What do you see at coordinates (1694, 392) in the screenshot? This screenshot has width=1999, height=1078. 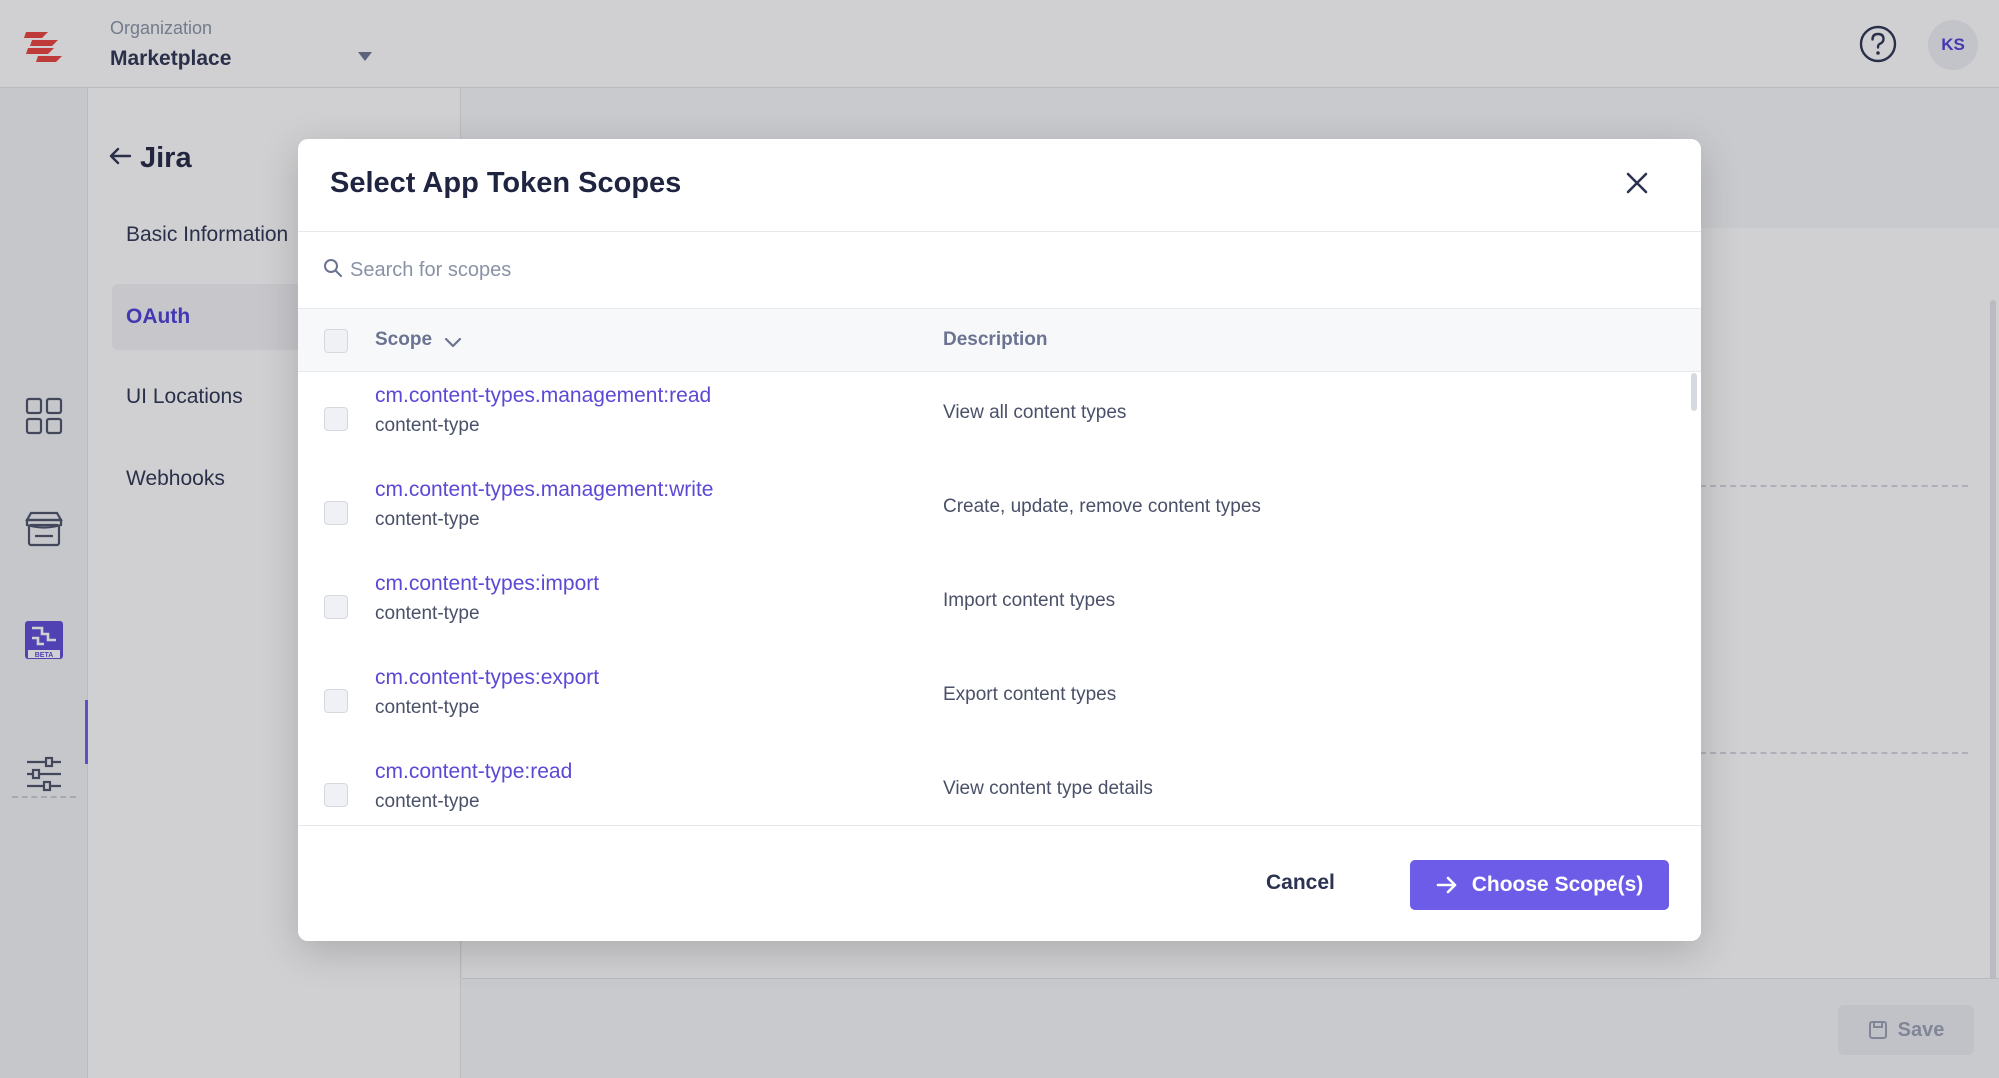 I see `table-scrollbar` at bounding box center [1694, 392].